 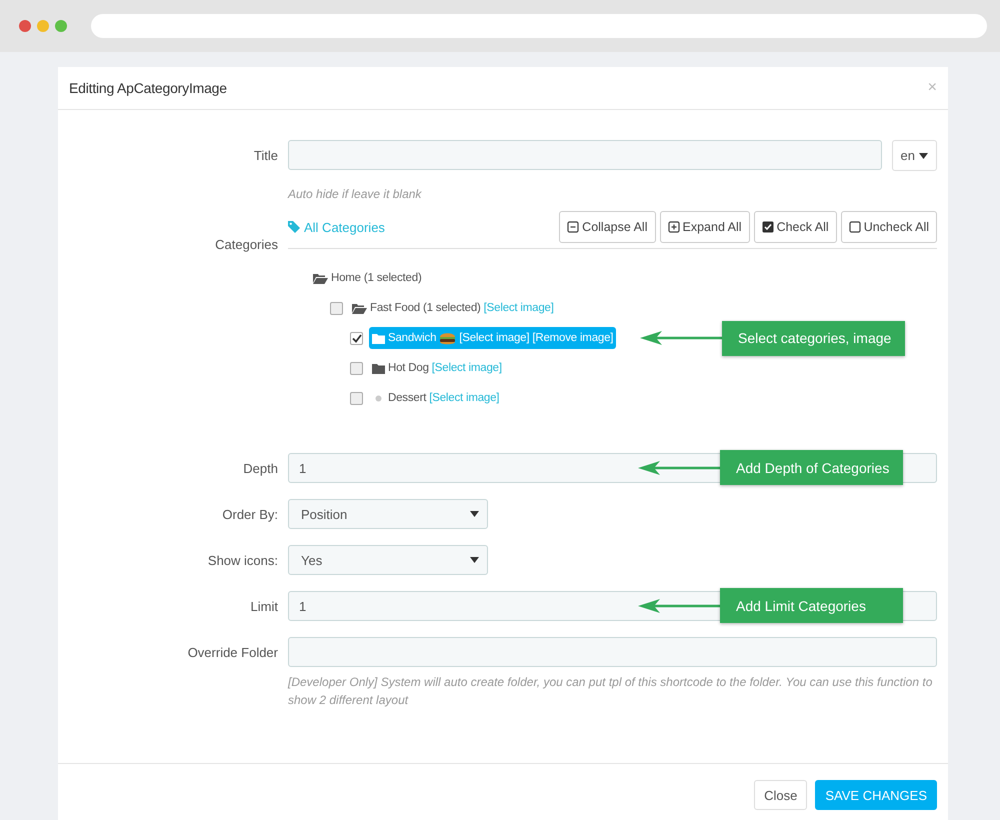 I want to click on minus-square-icon, so click(x=573, y=227).